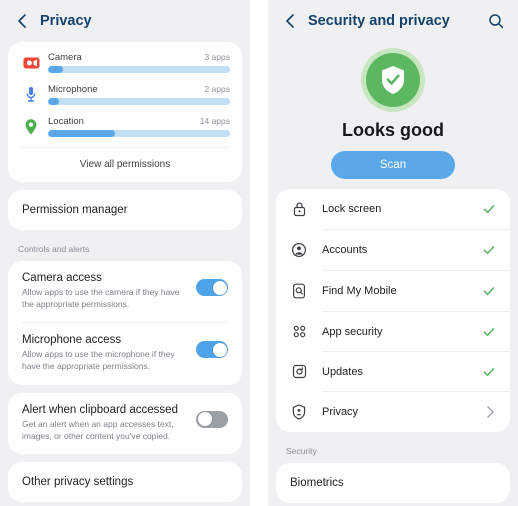  I want to click on camera-icon, so click(31, 63).